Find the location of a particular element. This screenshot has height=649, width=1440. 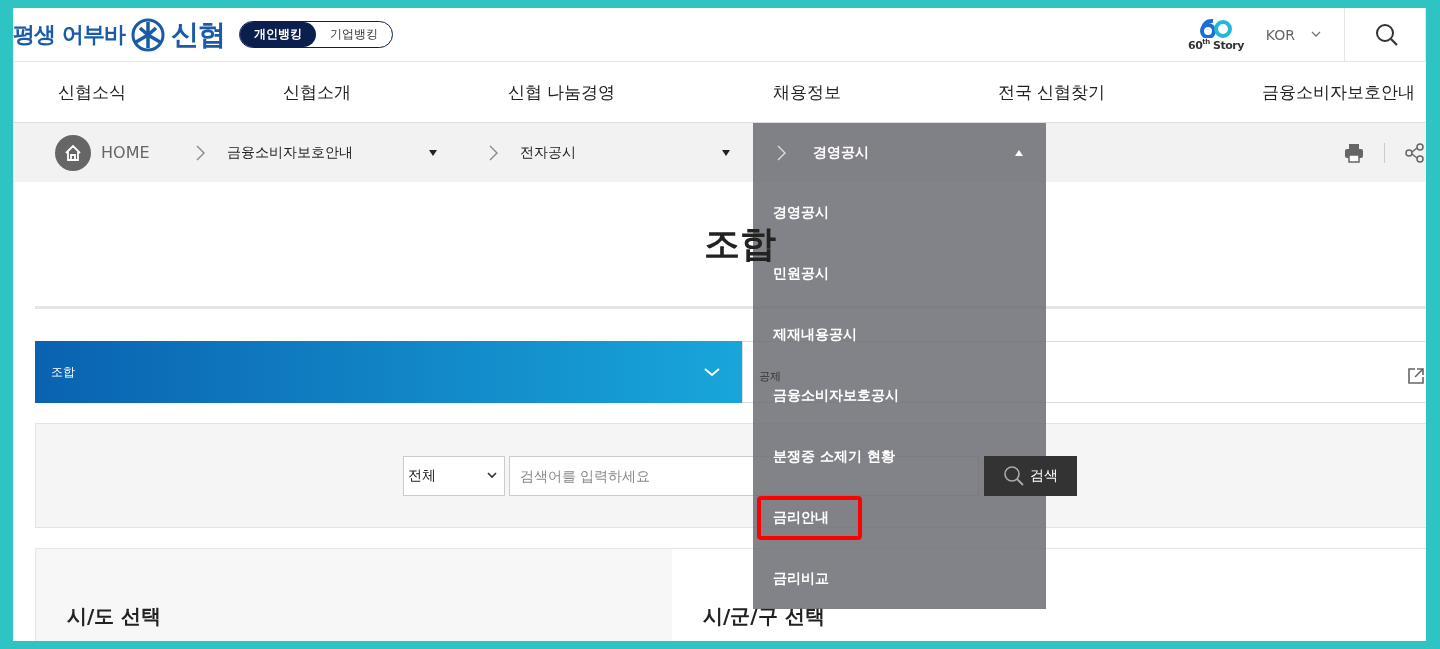

nav-link: 신협소식 is located at coordinates (92, 92).